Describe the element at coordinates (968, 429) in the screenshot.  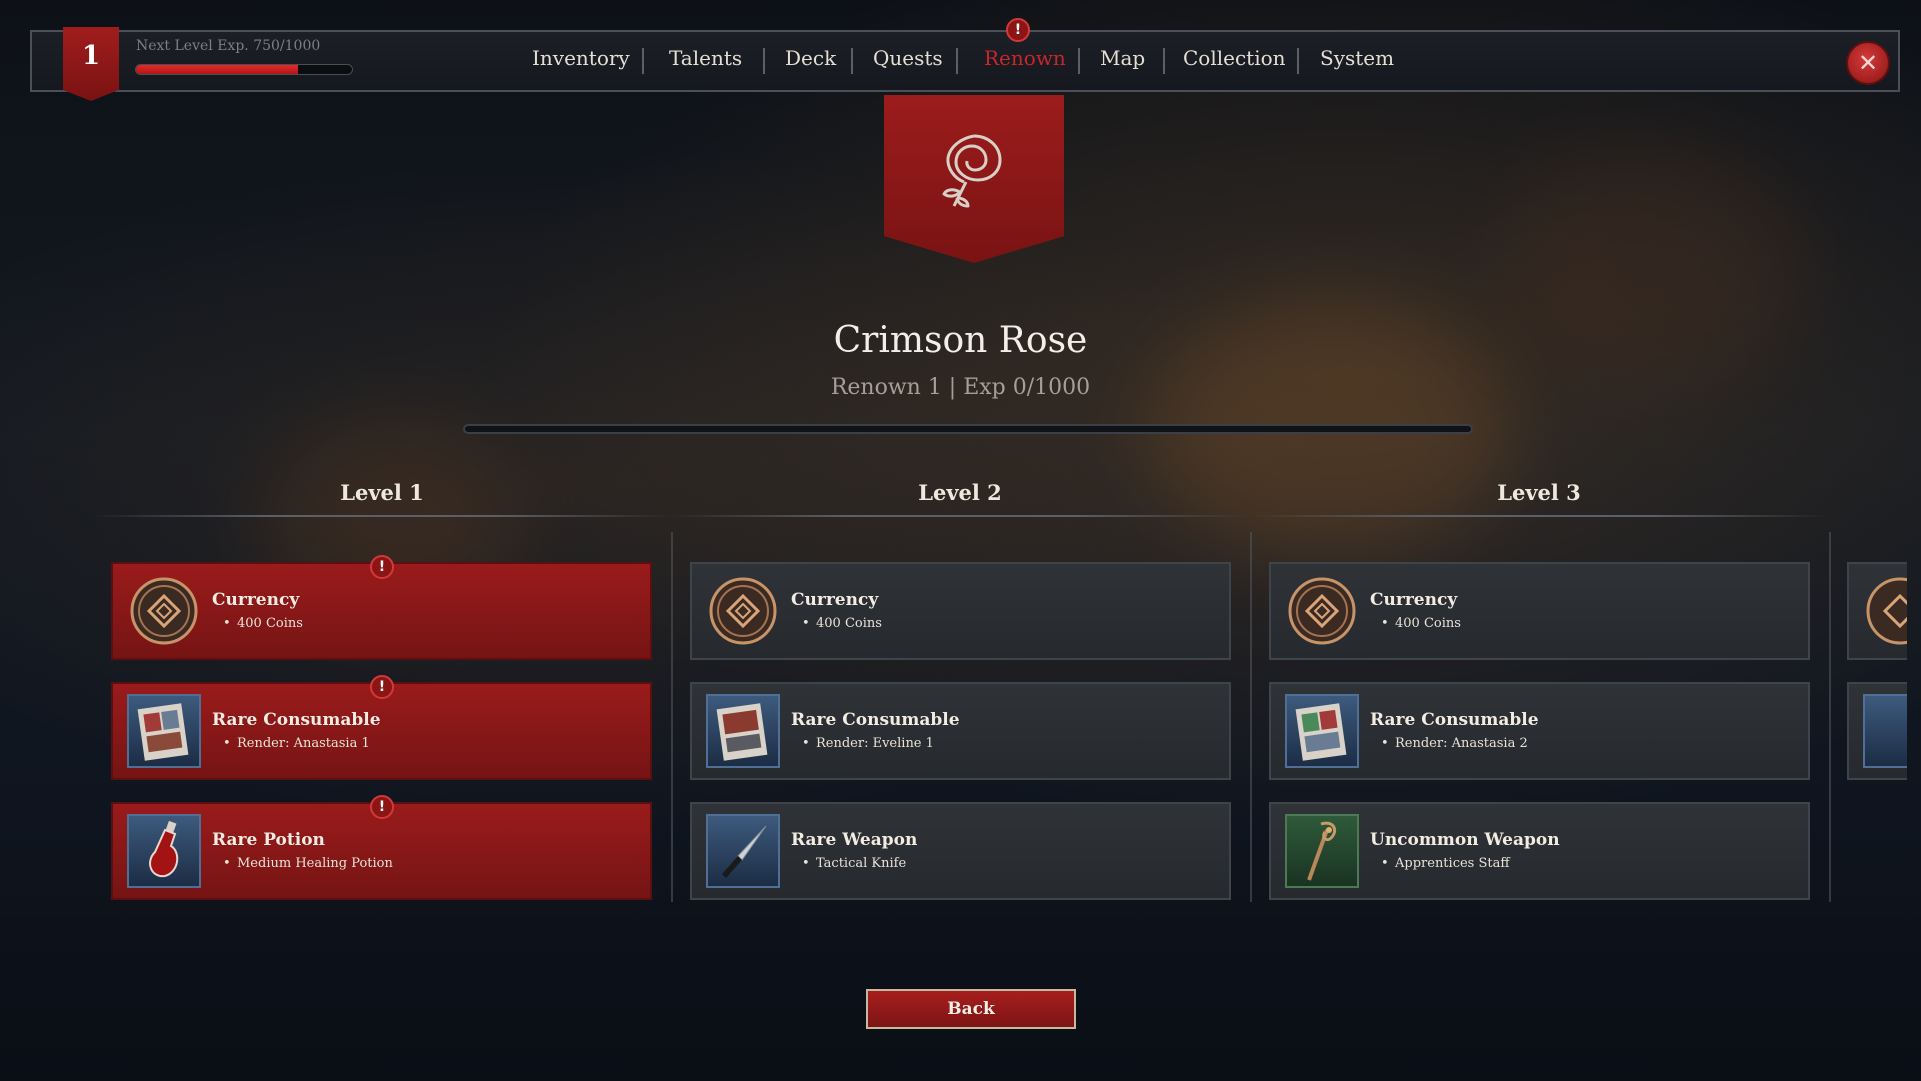
I see `renown-progress-bar` at that location.